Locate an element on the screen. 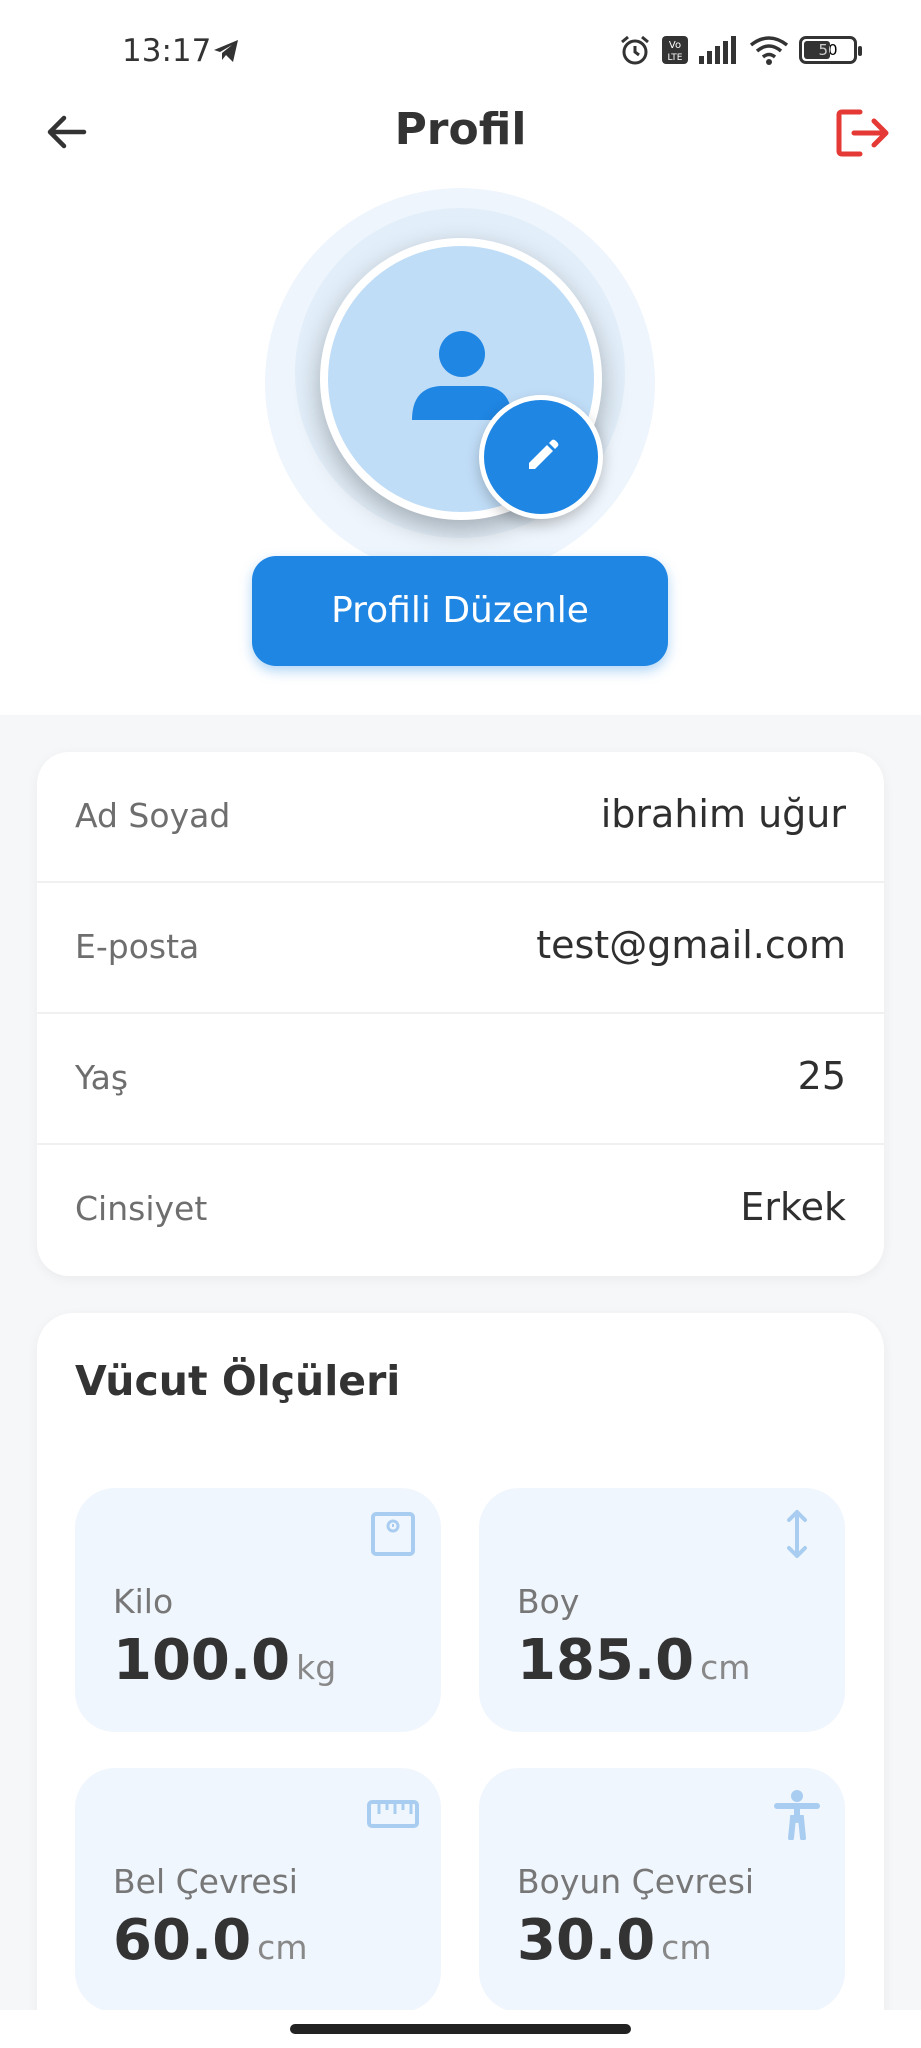  page-title: Profil is located at coordinates (460, 129).